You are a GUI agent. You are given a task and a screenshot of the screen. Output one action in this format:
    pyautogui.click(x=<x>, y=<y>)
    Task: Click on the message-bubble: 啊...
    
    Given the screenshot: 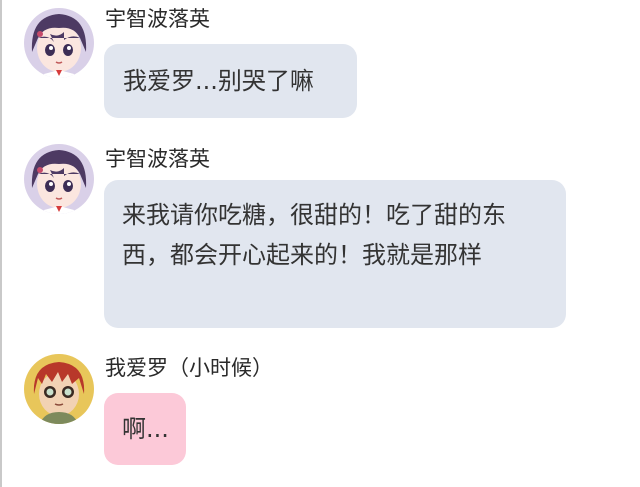 What is the action you would take?
    pyautogui.click(x=145, y=429)
    